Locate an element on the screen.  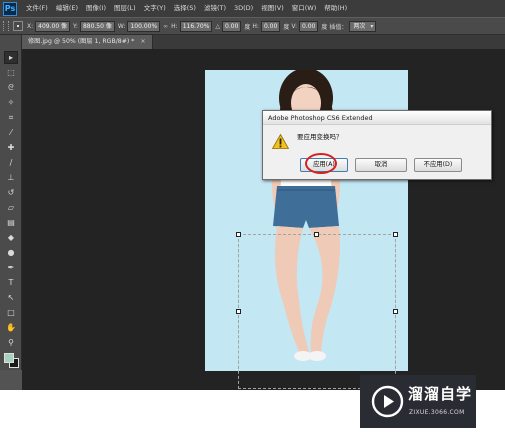
blur-tool-icon: ◆ is located at coordinates (11, 237).